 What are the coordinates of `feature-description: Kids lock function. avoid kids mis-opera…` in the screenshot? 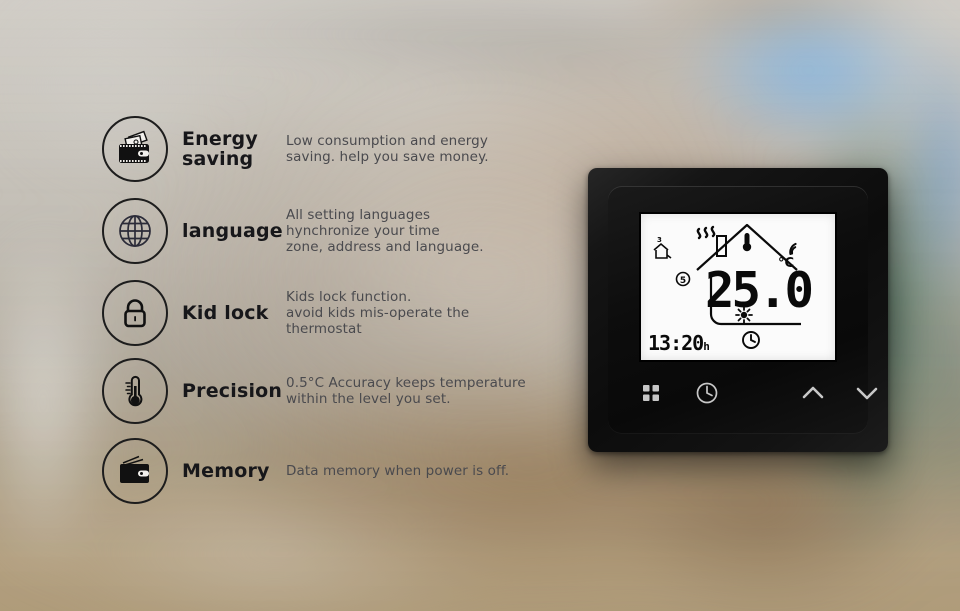 It's located at (378, 313).